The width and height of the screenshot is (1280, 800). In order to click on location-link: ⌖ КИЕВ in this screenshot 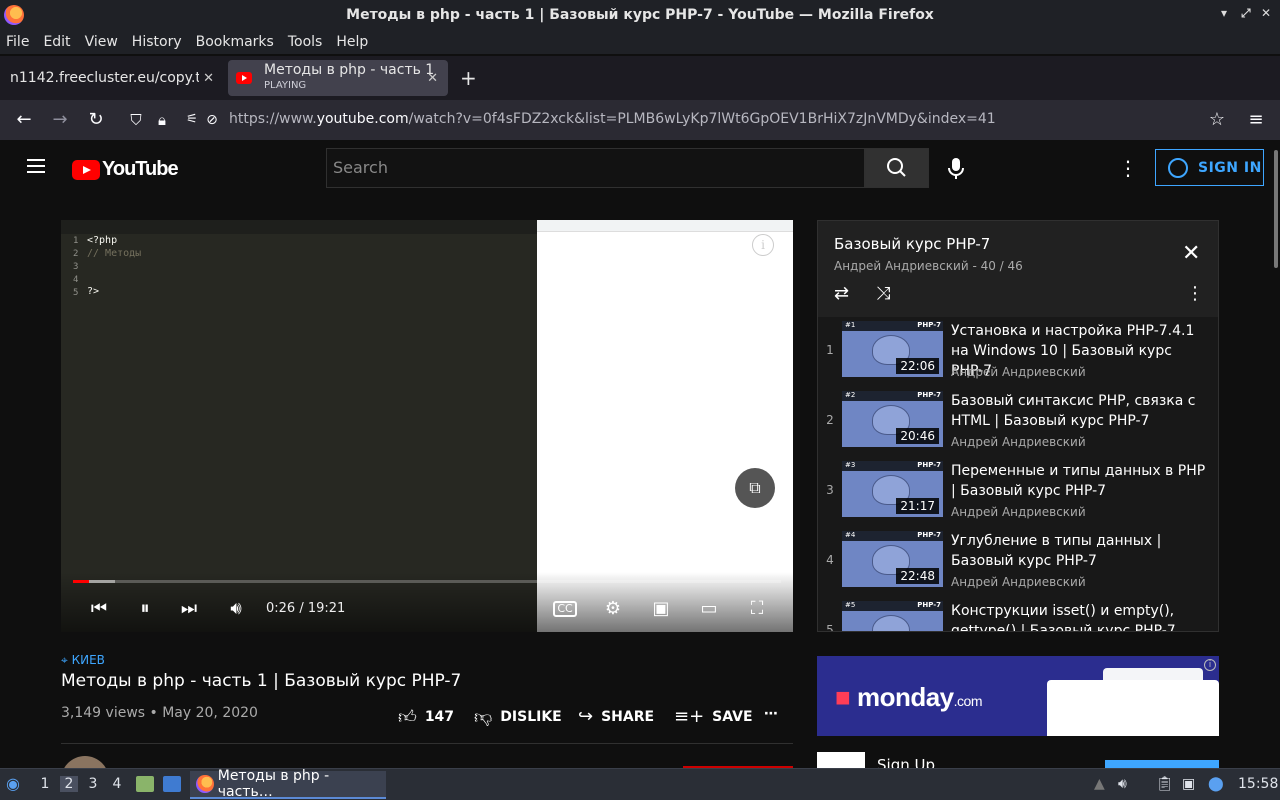, I will do `click(83, 660)`.